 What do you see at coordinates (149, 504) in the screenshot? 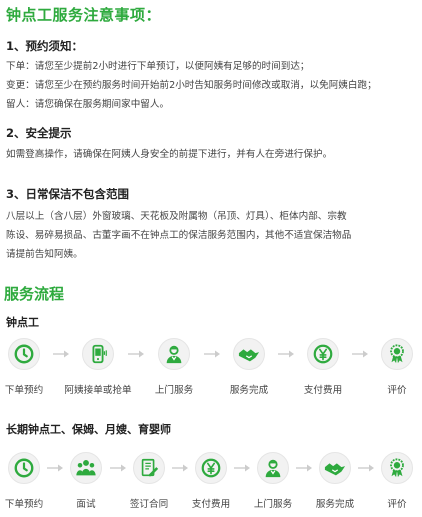
I see `longterm-step-label: 签订合同` at bounding box center [149, 504].